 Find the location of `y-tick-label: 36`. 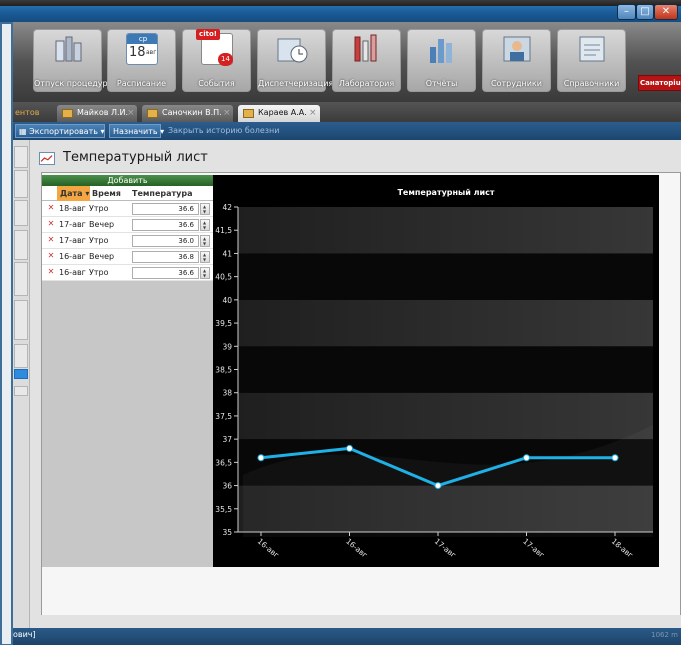

y-tick-label: 36 is located at coordinates (227, 486).